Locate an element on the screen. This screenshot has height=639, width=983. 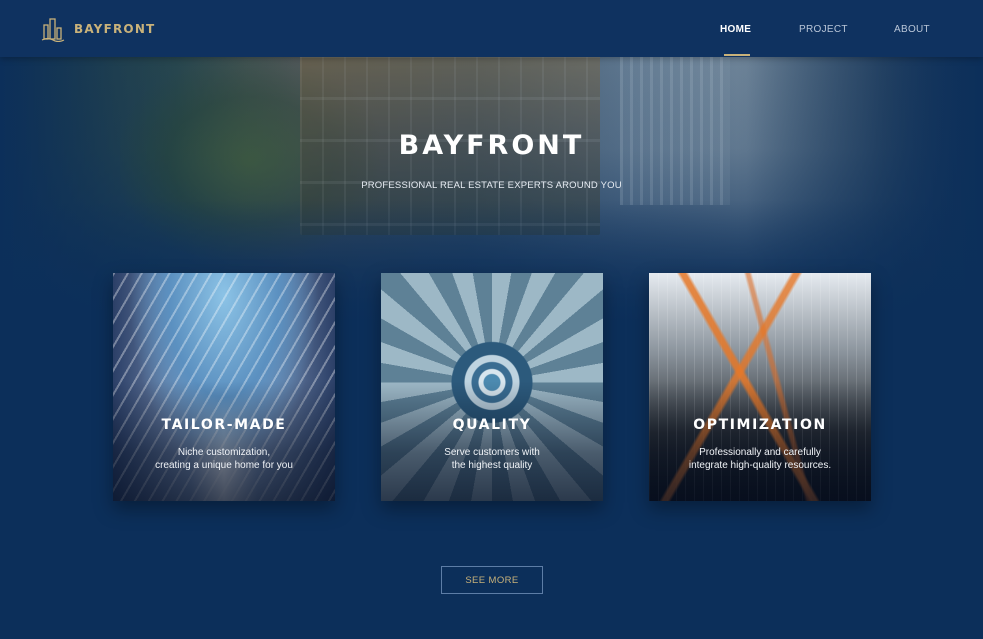
brand-logo: BAYFRONT is located at coordinates (97, 29).